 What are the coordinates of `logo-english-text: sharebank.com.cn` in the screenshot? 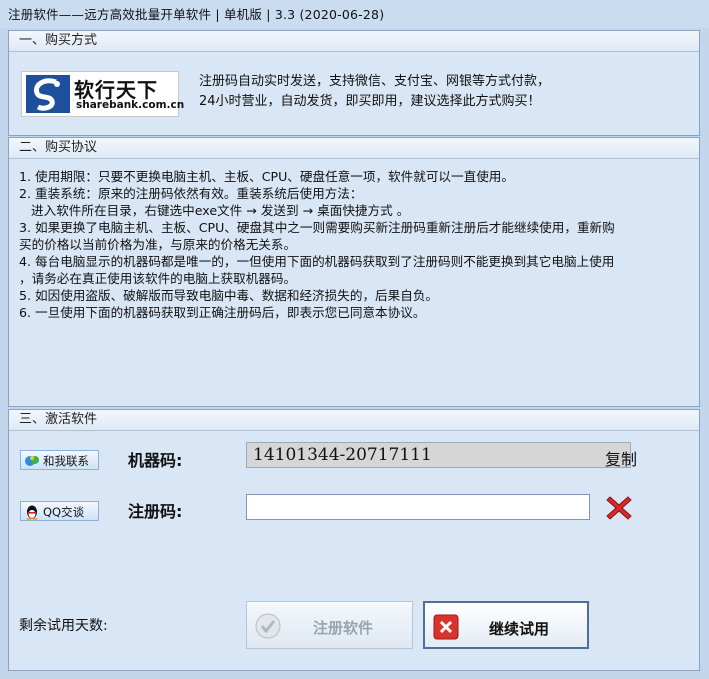 It's located at (130, 105).